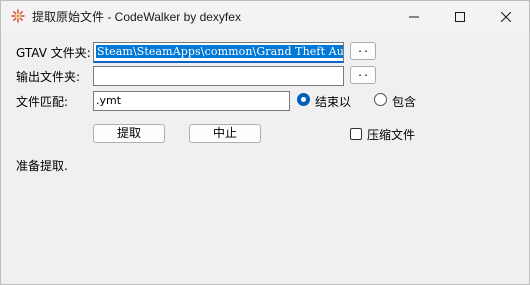 Image resolution: width=530 pixels, height=285 pixels. I want to click on maximize-icon, so click(460, 16).